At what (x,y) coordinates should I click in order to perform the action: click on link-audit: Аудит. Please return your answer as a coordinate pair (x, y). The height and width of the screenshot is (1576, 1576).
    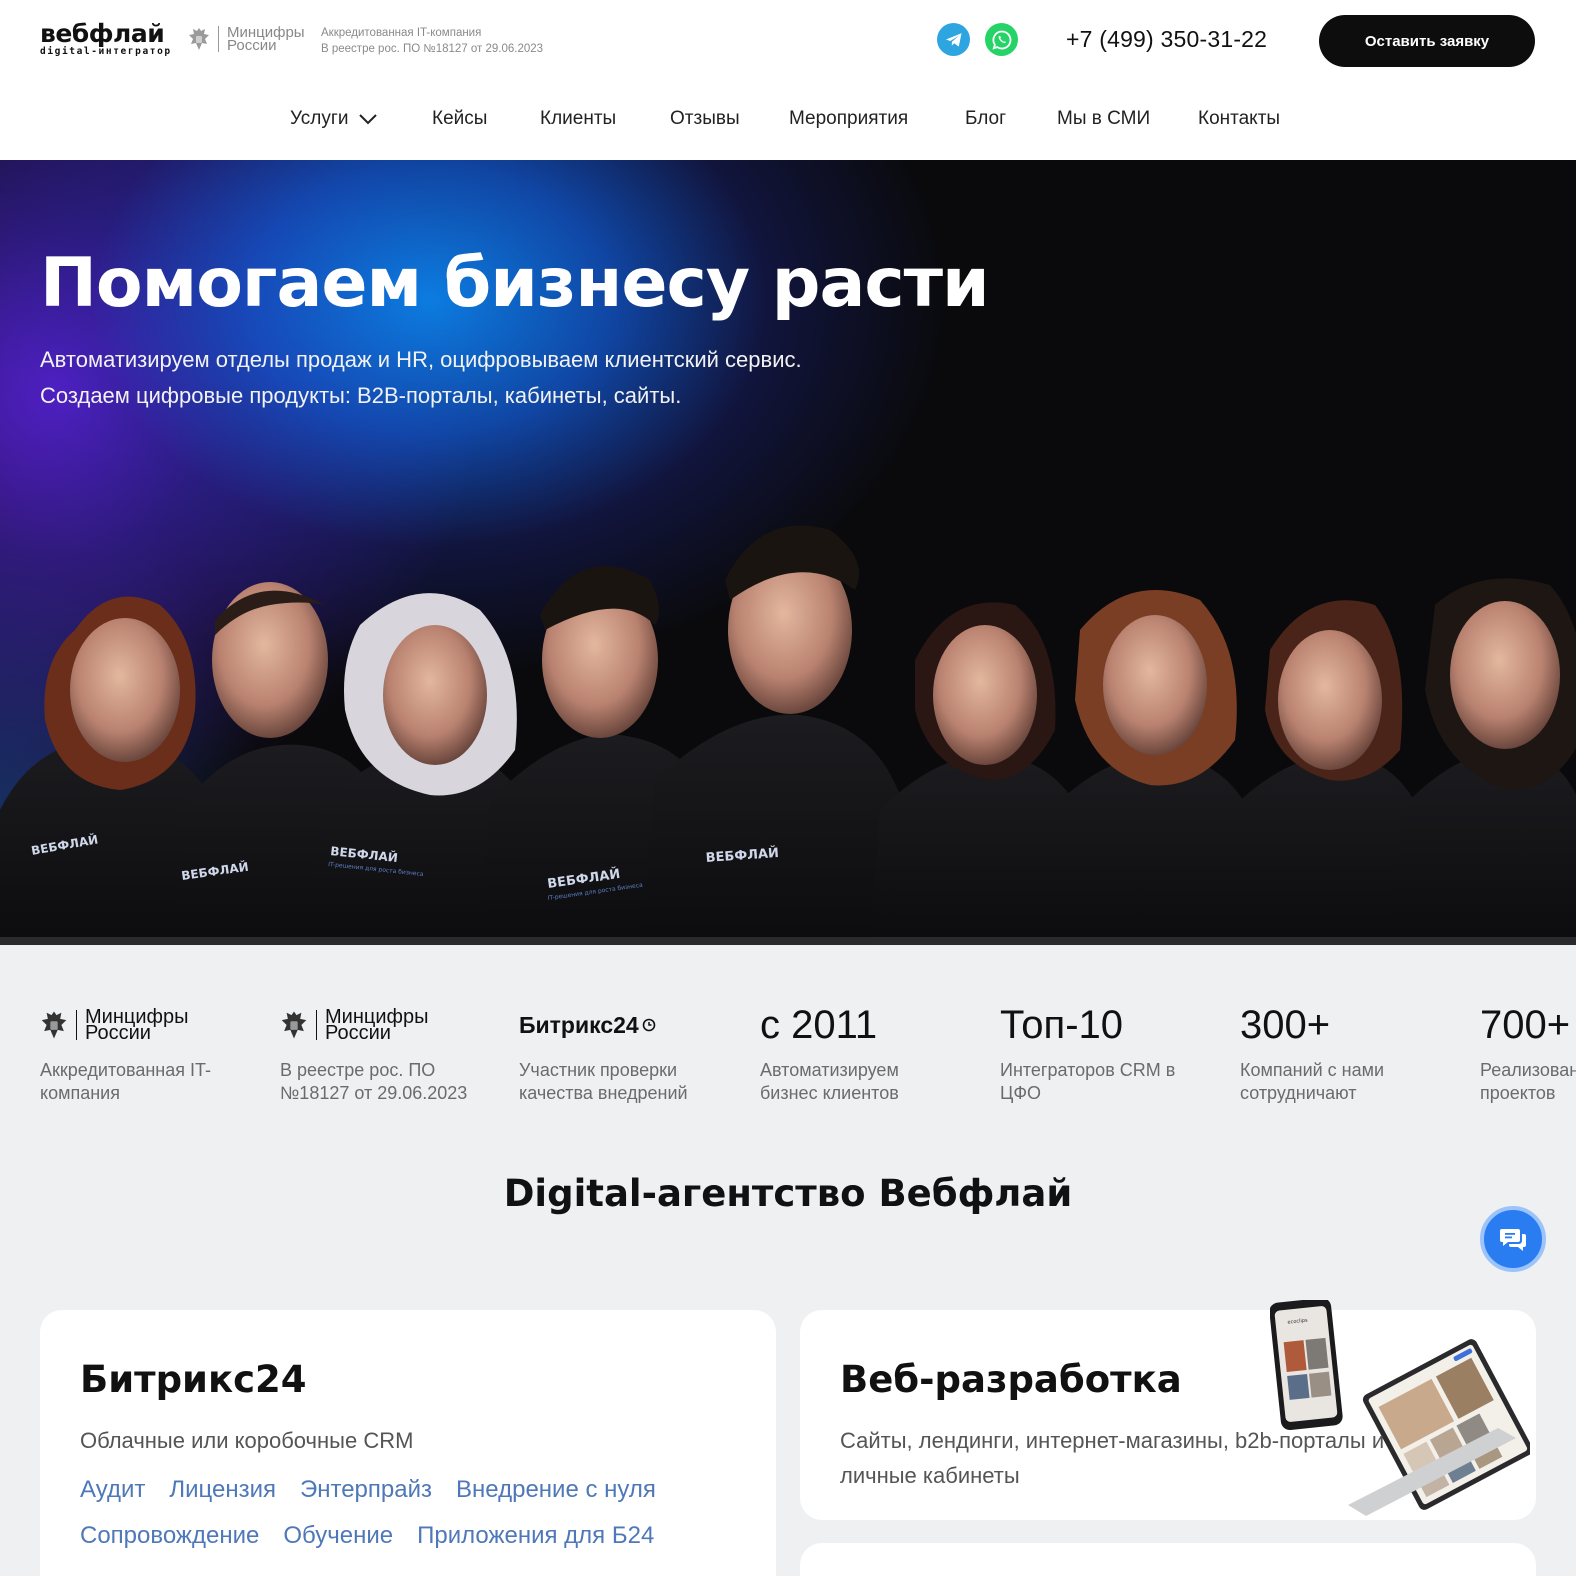
    Looking at the image, I should click on (112, 1490).